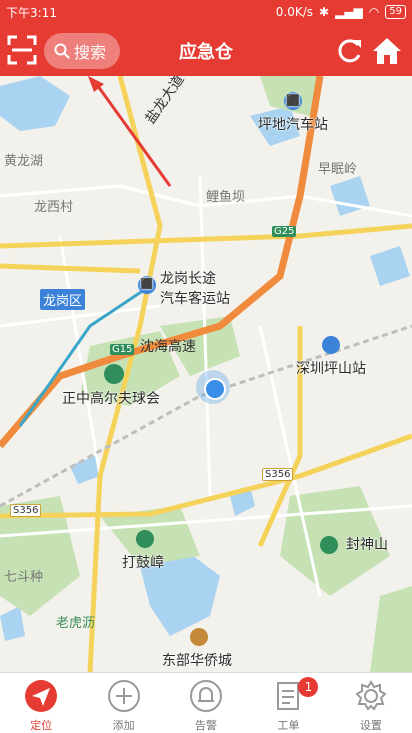  I want to click on poi-label-text: 封神山, so click(367, 545).